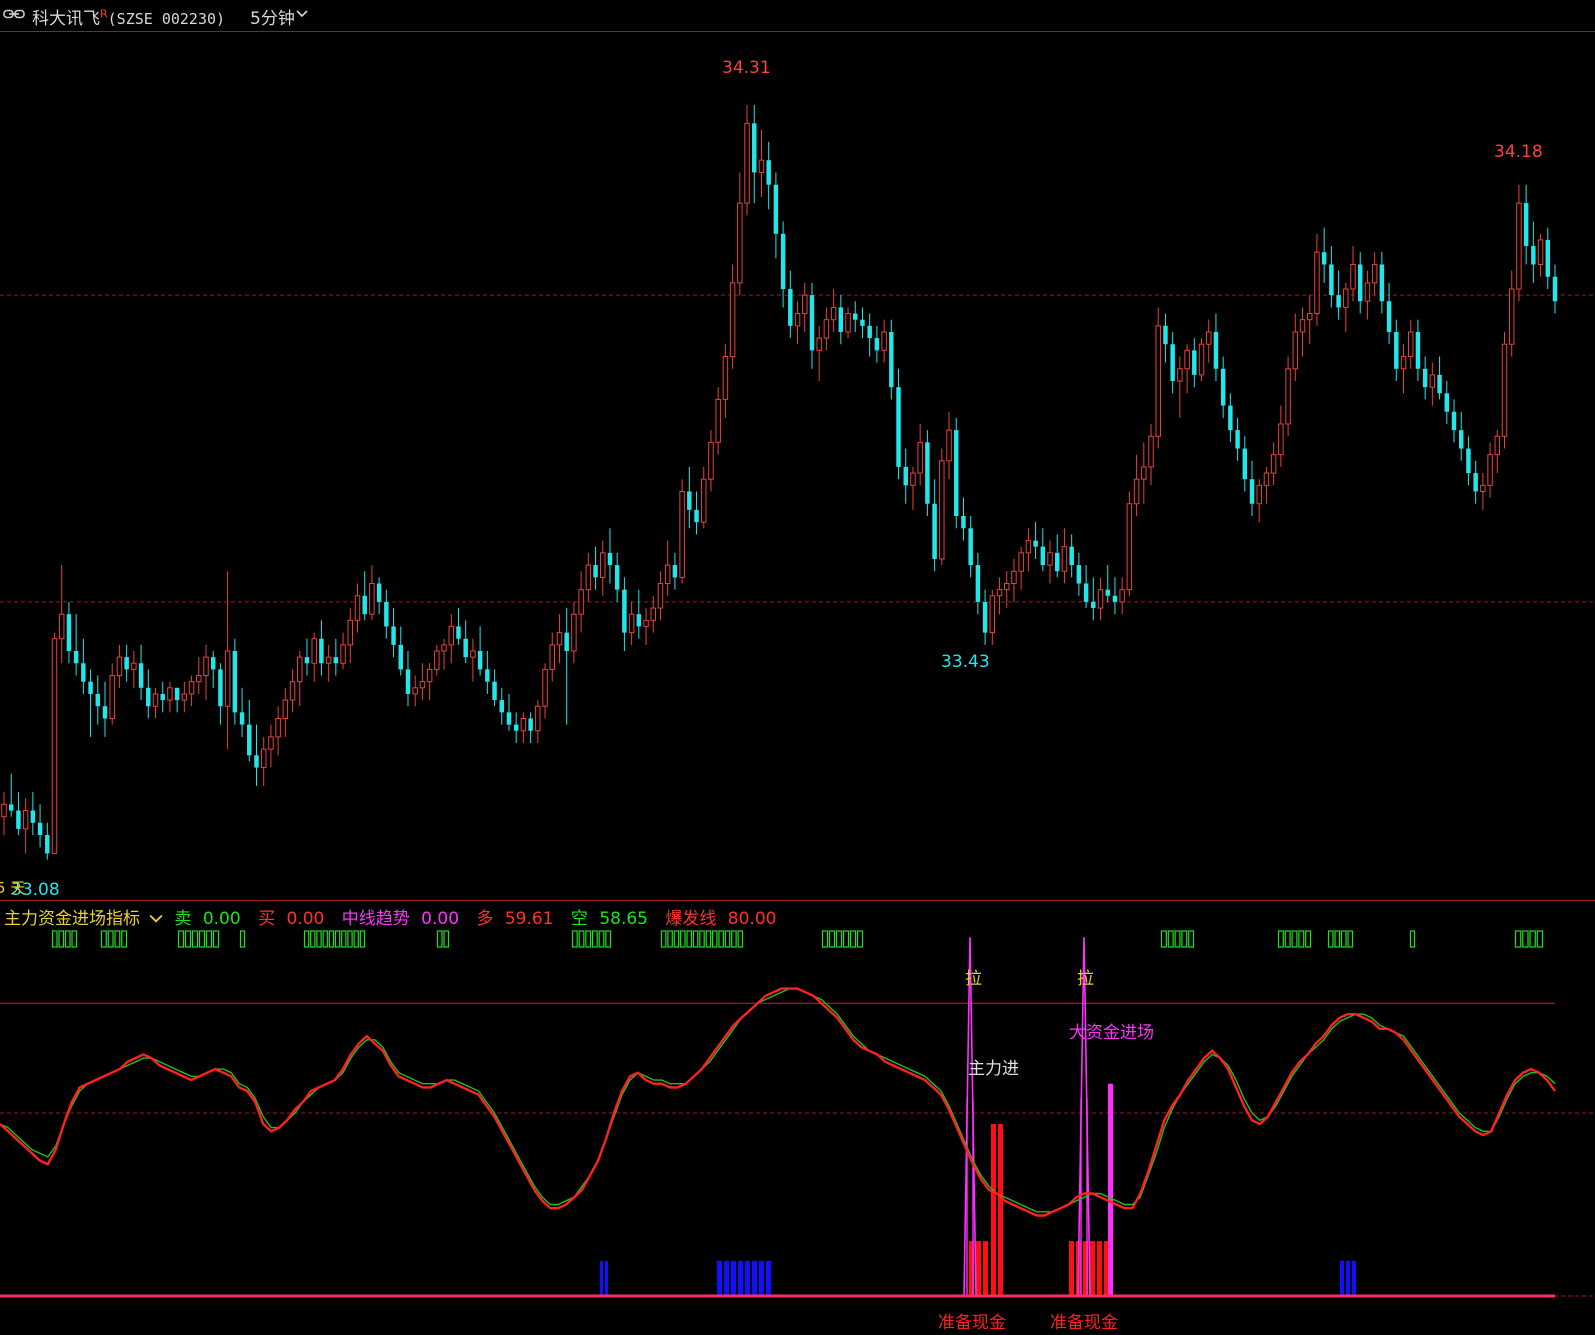 The height and width of the screenshot is (1335, 1595). What do you see at coordinates (156, 919) in the screenshot?
I see `chevron-down-icon` at bounding box center [156, 919].